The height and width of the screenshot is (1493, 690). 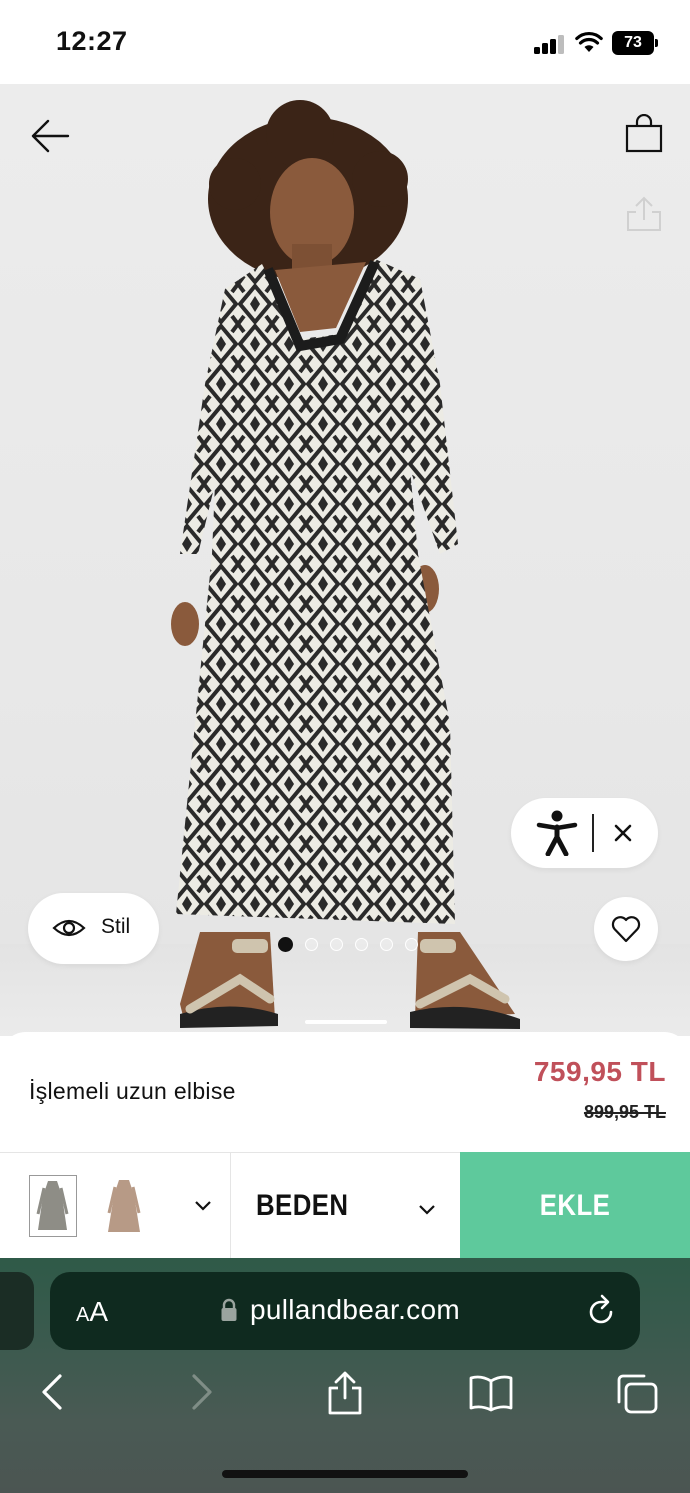 I want to click on tabs-icon, so click(x=637, y=1394).